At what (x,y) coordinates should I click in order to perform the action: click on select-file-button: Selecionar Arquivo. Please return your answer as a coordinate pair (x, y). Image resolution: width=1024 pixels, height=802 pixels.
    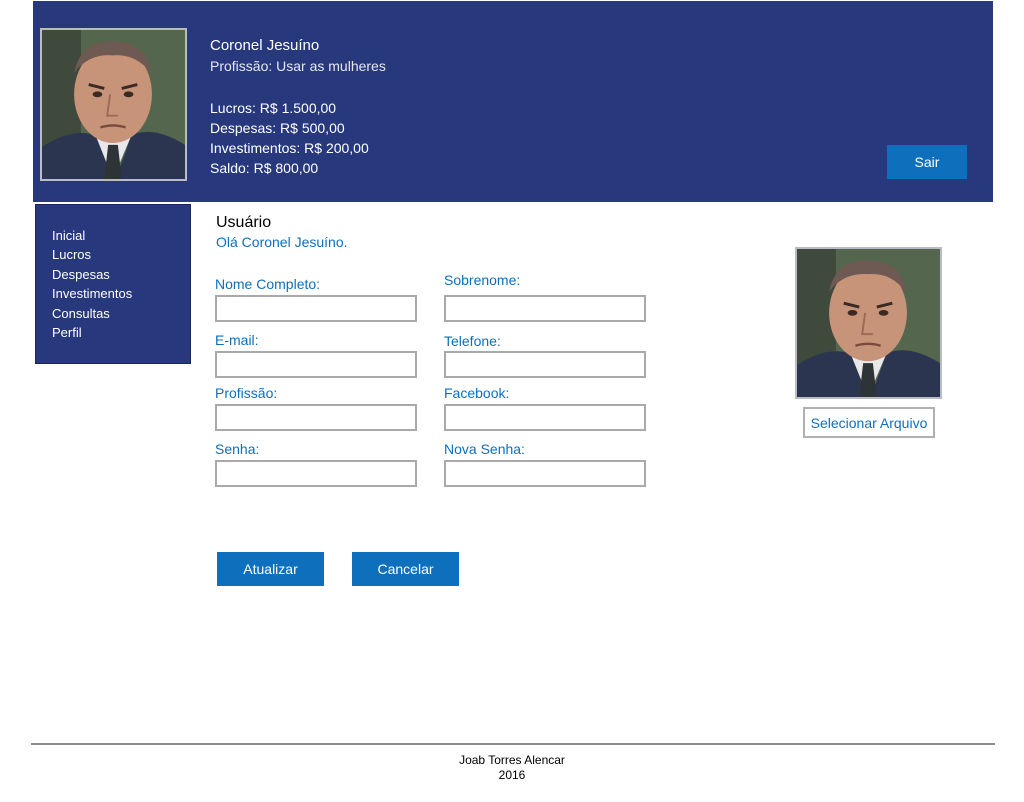
    Looking at the image, I should click on (869, 422).